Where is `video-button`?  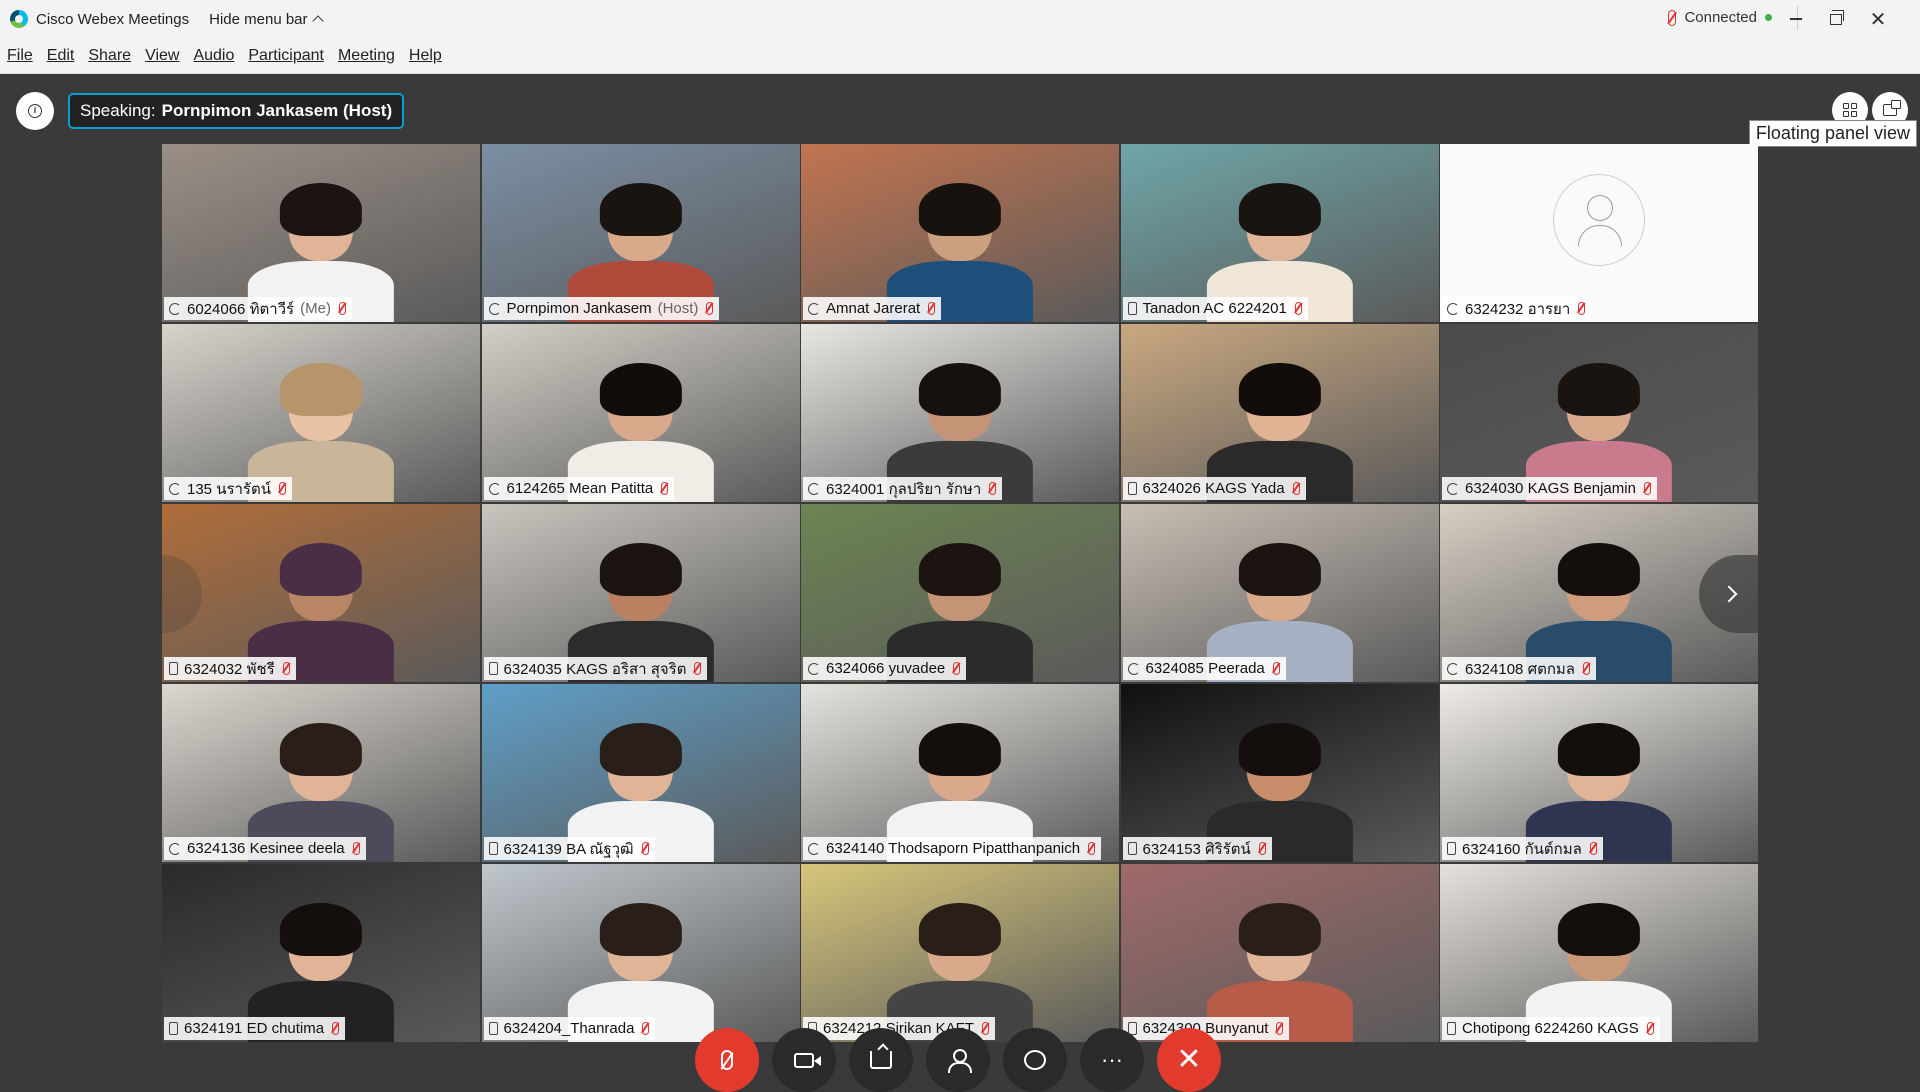
video-button is located at coordinates (804, 1060).